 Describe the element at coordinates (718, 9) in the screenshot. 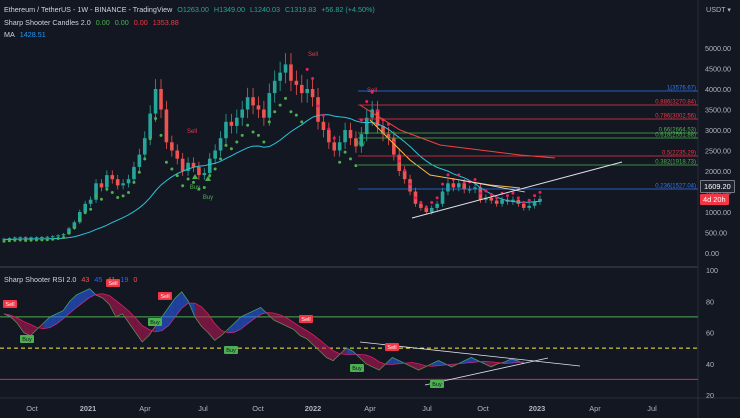

I see `currency-label: USDT ▾` at that location.